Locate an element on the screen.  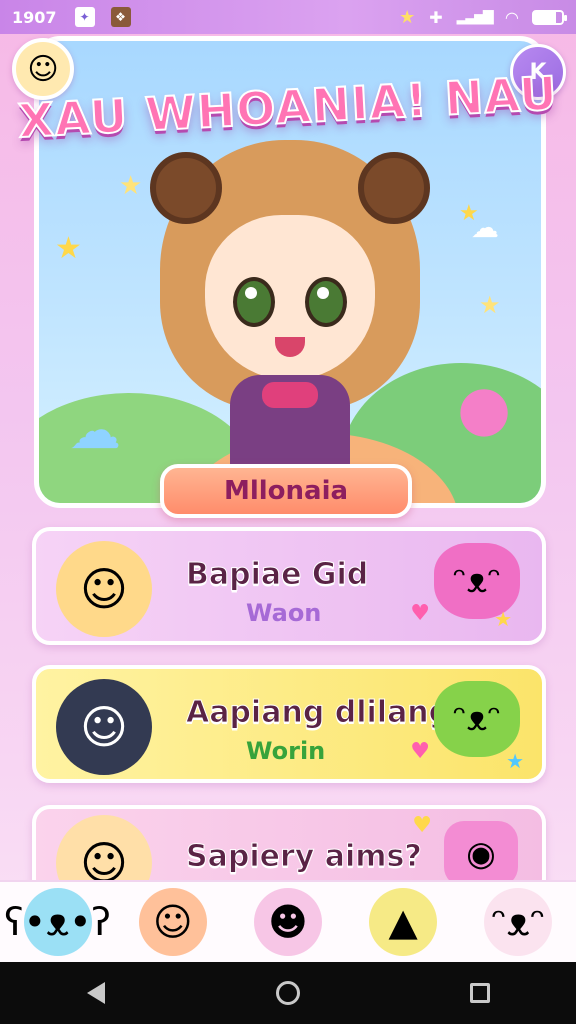
party-mascot-icon: ▲ is located at coordinates (403, 922).